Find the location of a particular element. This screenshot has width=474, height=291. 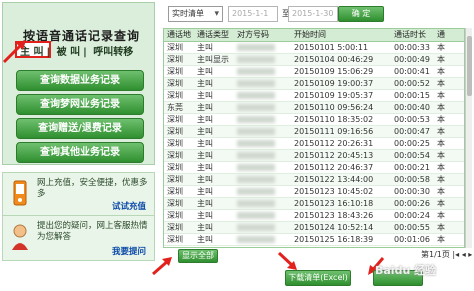

cell-duration: 00:00:49 is located at coordinates (412, 59).